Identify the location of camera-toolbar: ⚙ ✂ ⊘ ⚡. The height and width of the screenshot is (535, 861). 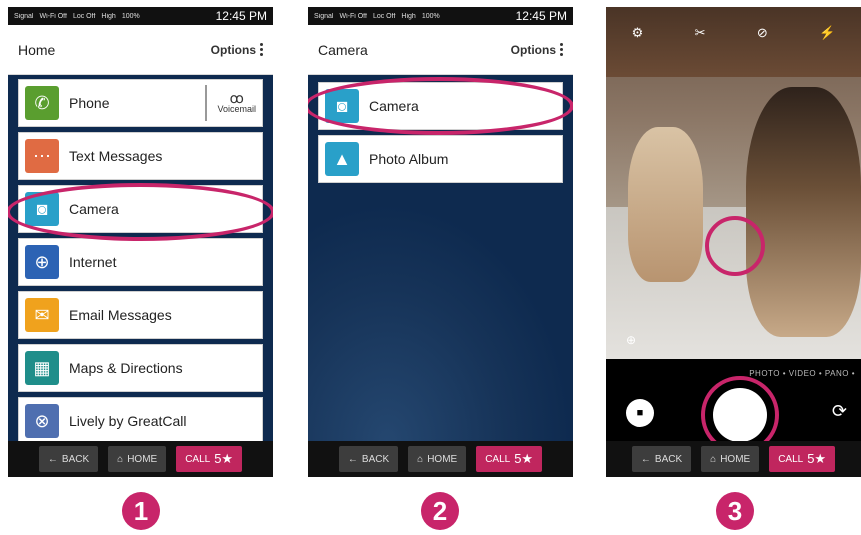
(733, 36).